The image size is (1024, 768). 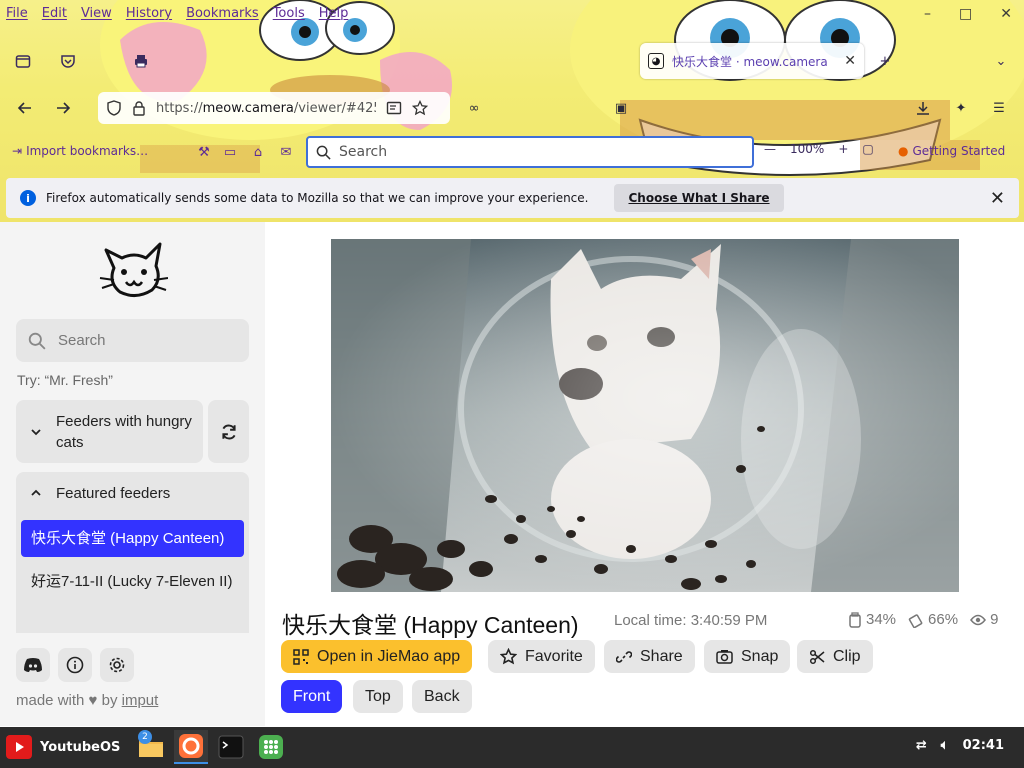 I want to click on menu-history: History, so click(x=149, y=13).